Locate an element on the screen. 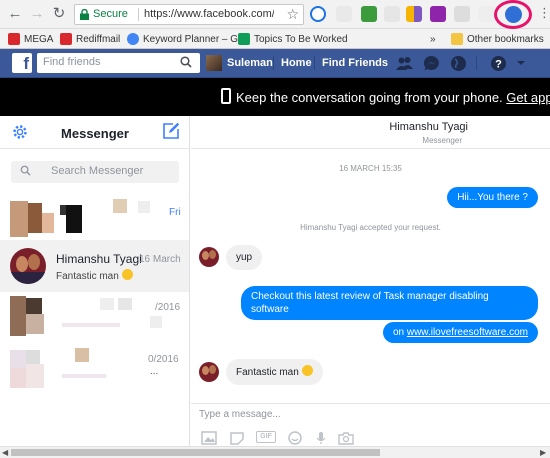  camera-icon is located at coordinates (346, 438).